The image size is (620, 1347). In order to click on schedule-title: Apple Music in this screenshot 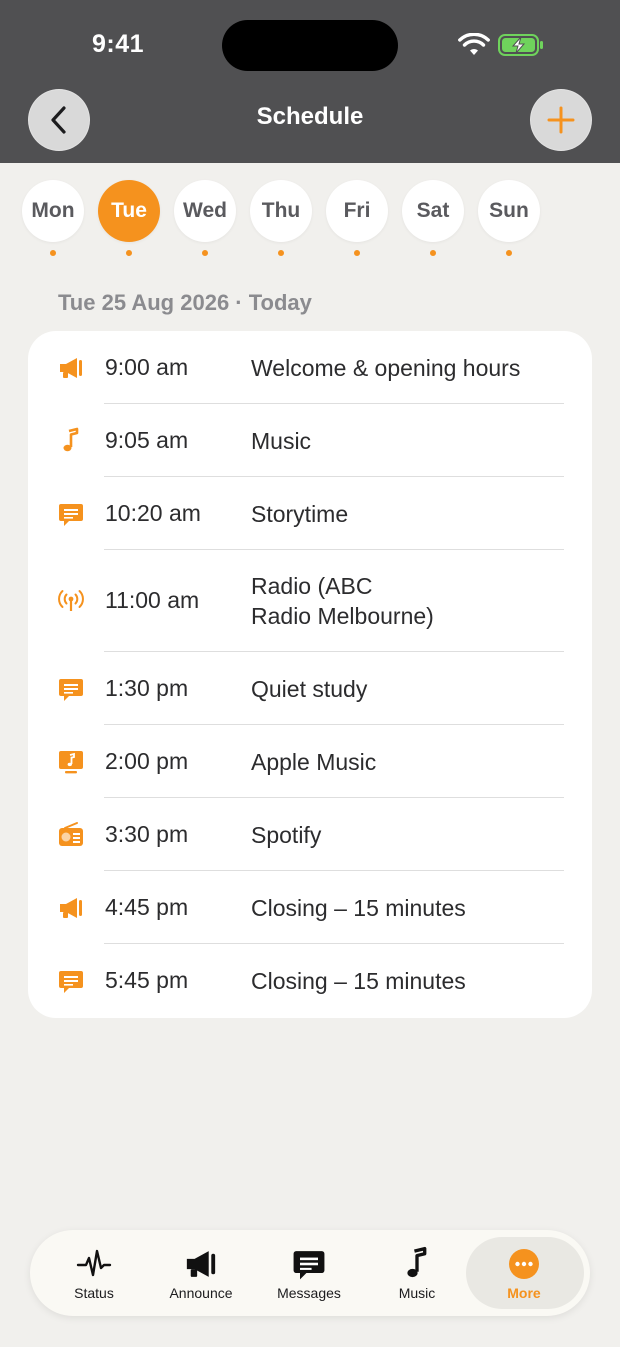, I will do `click(314, 761)`.